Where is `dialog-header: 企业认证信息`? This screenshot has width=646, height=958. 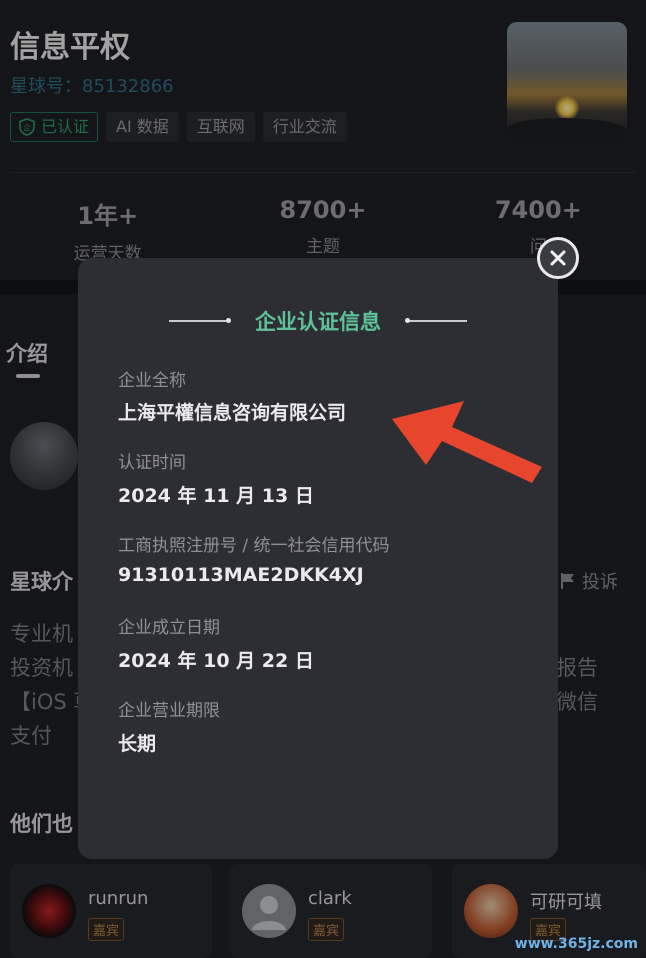 dialog-header: 企业认证信息 is located at coordinates (318, 321).